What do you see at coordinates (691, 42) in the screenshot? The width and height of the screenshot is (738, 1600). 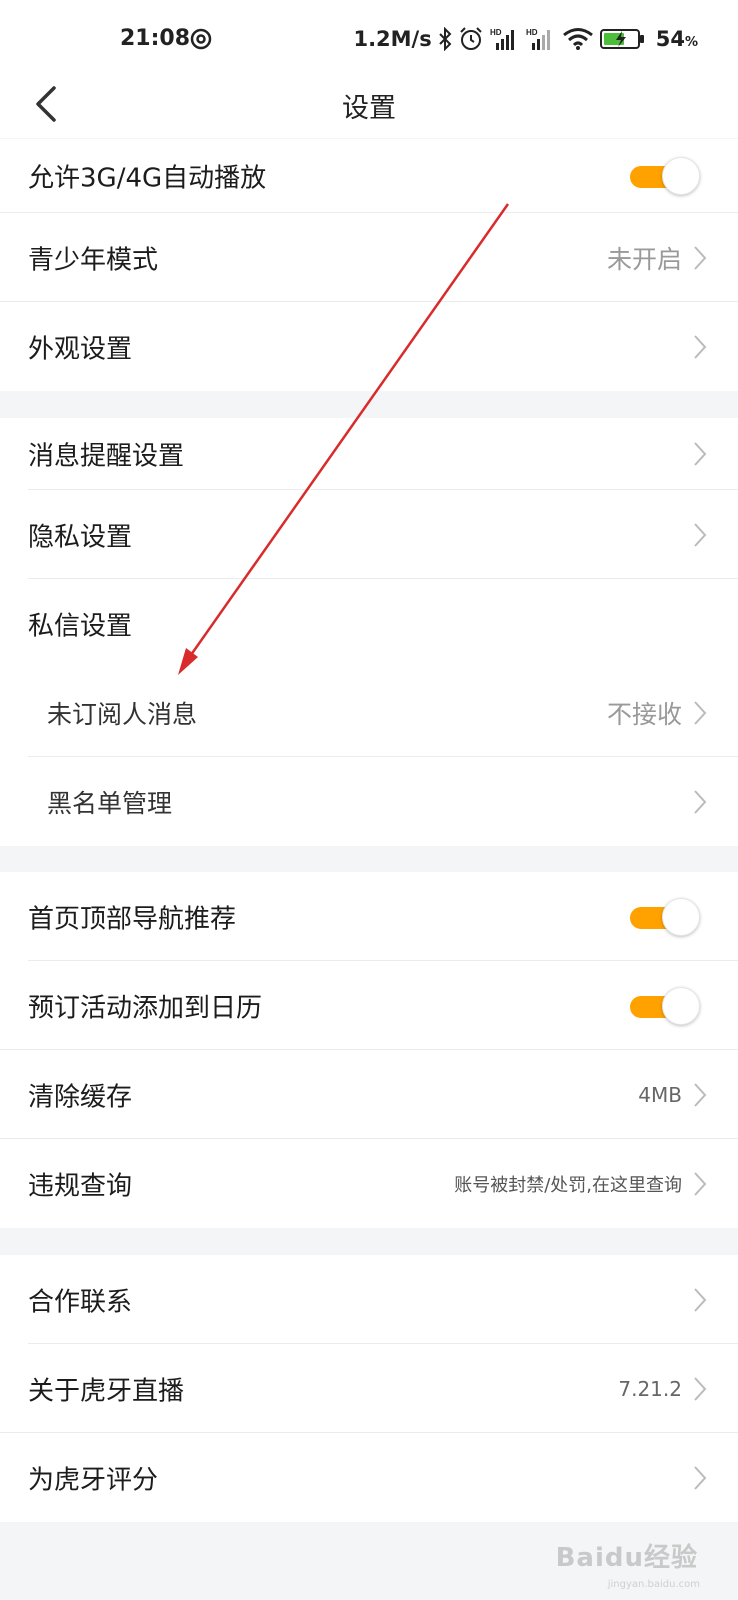 I see `battery-percent-symbol: %` at bounding box center [691, 42].